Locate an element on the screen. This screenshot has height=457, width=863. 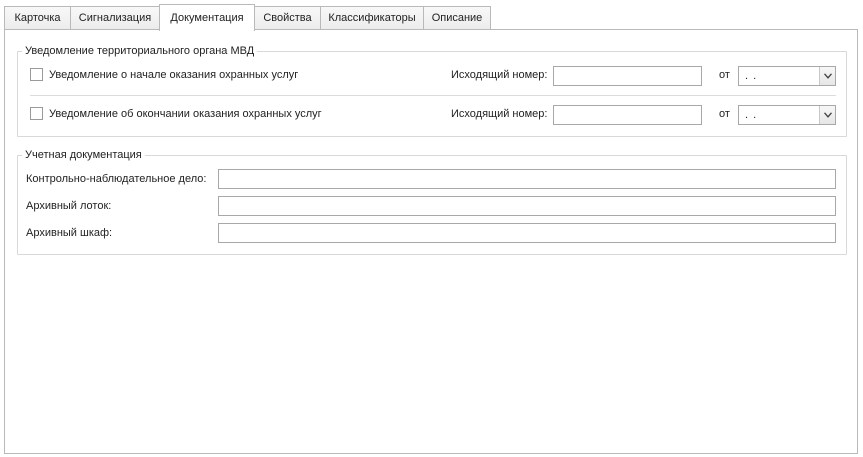
tab-classifiers: Классификаторы is located at coordinates (372, 18).